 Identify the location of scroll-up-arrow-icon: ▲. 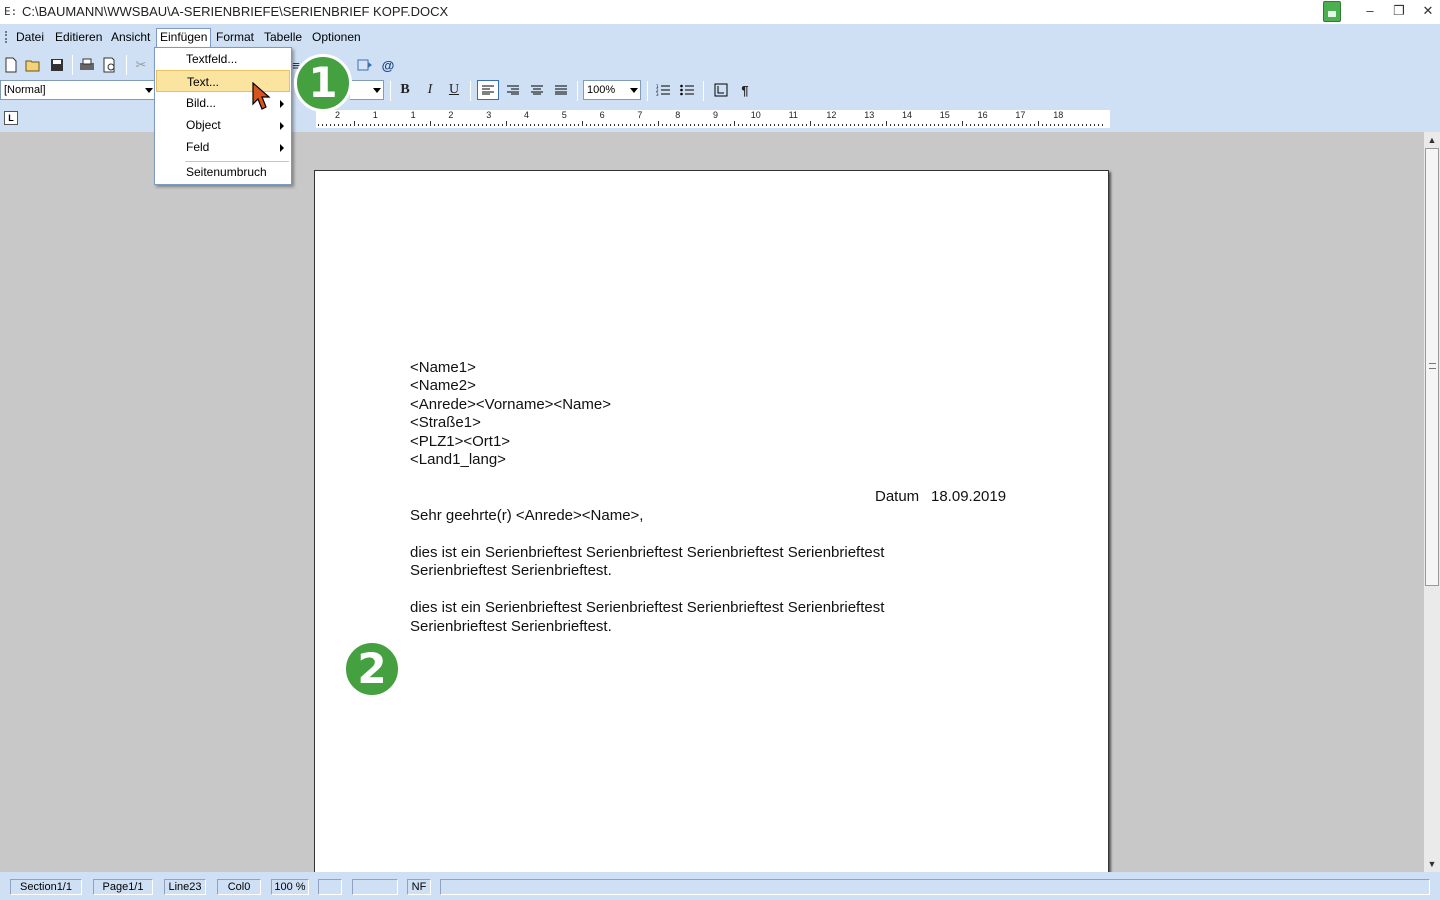
(1432, 140).